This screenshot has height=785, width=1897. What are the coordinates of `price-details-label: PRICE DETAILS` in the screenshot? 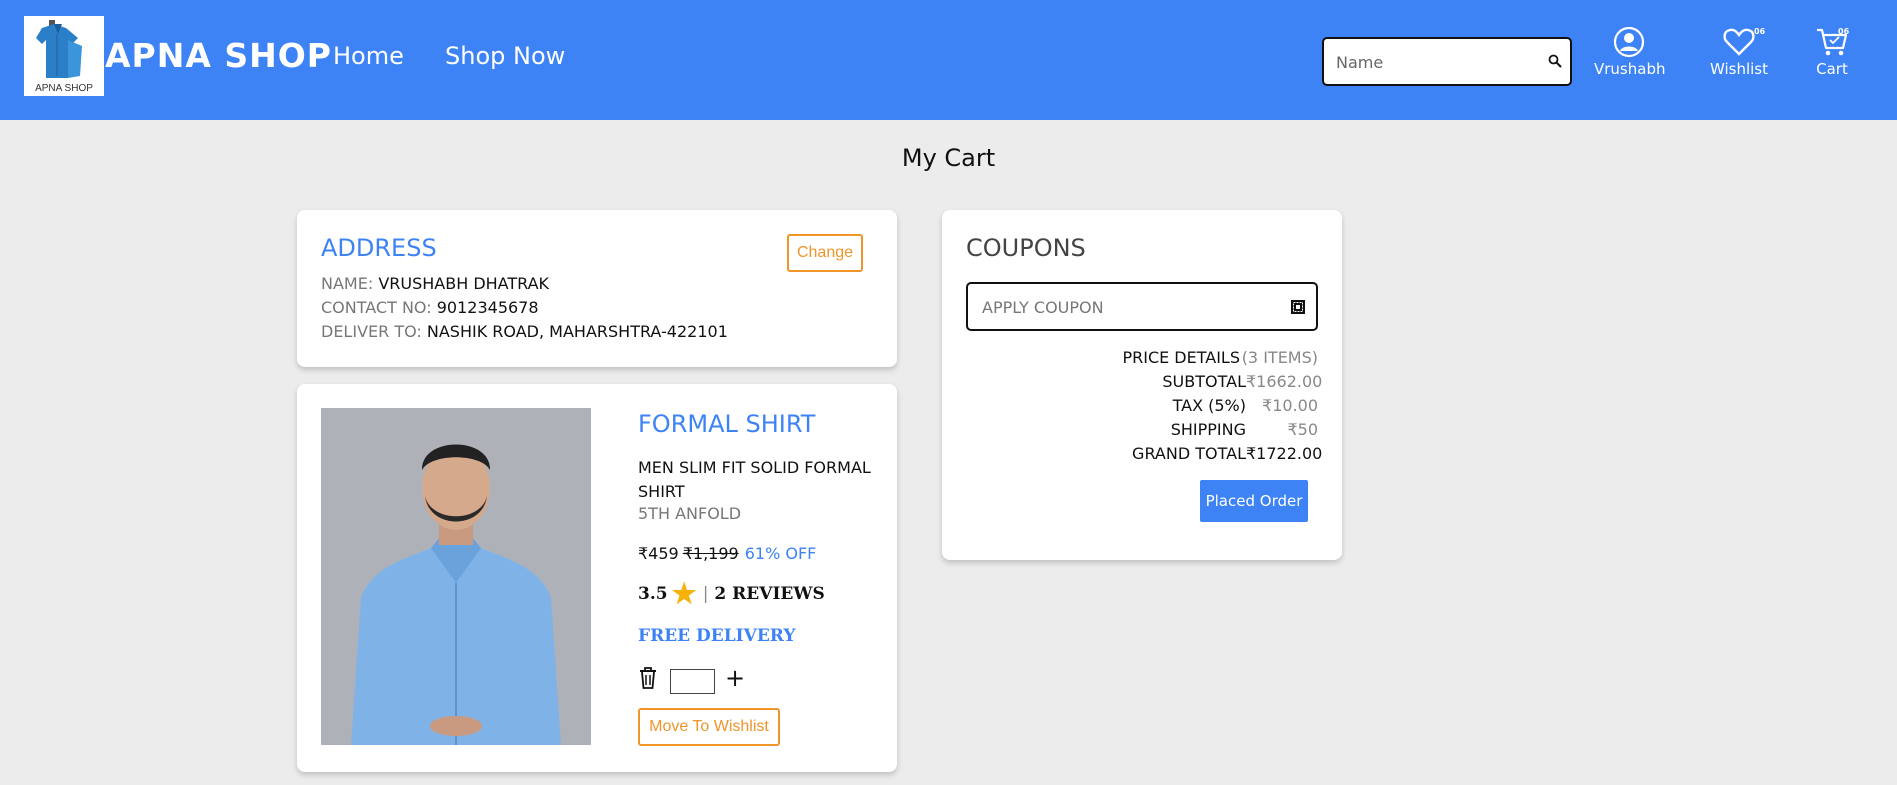 It's located at (1181, 357).